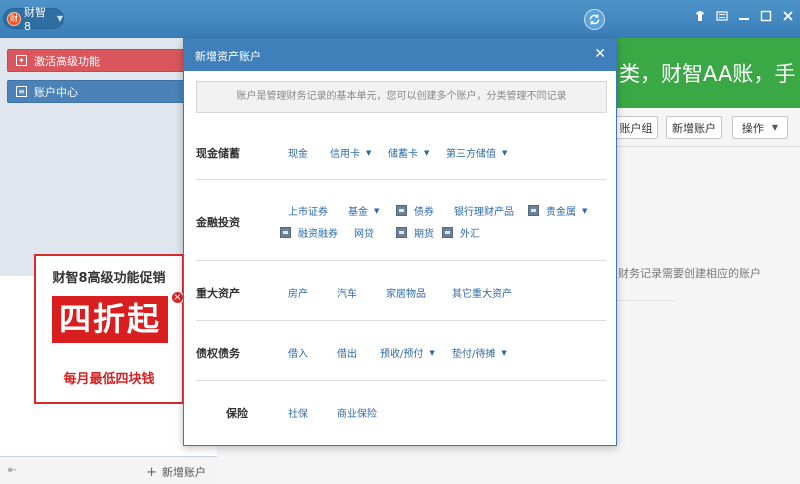 This screenshot has height=484, width=800. Describe the element at coordinates (415, 232) in the screenshot. I see `option-futures: 期货` at that location.